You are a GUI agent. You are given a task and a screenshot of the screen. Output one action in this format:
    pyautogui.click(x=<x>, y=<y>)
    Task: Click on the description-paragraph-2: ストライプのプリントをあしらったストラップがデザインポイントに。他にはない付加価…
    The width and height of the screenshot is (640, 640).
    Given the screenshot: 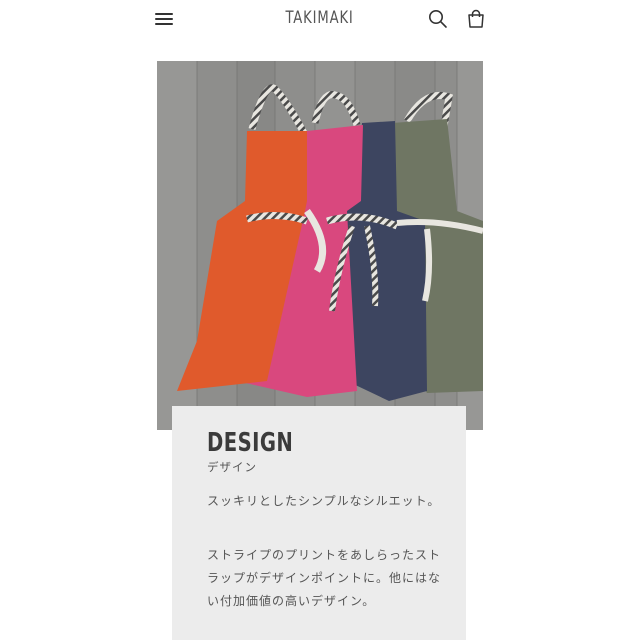 What is the action you would take?
    pyautogui.click(x=324, y=578)
    